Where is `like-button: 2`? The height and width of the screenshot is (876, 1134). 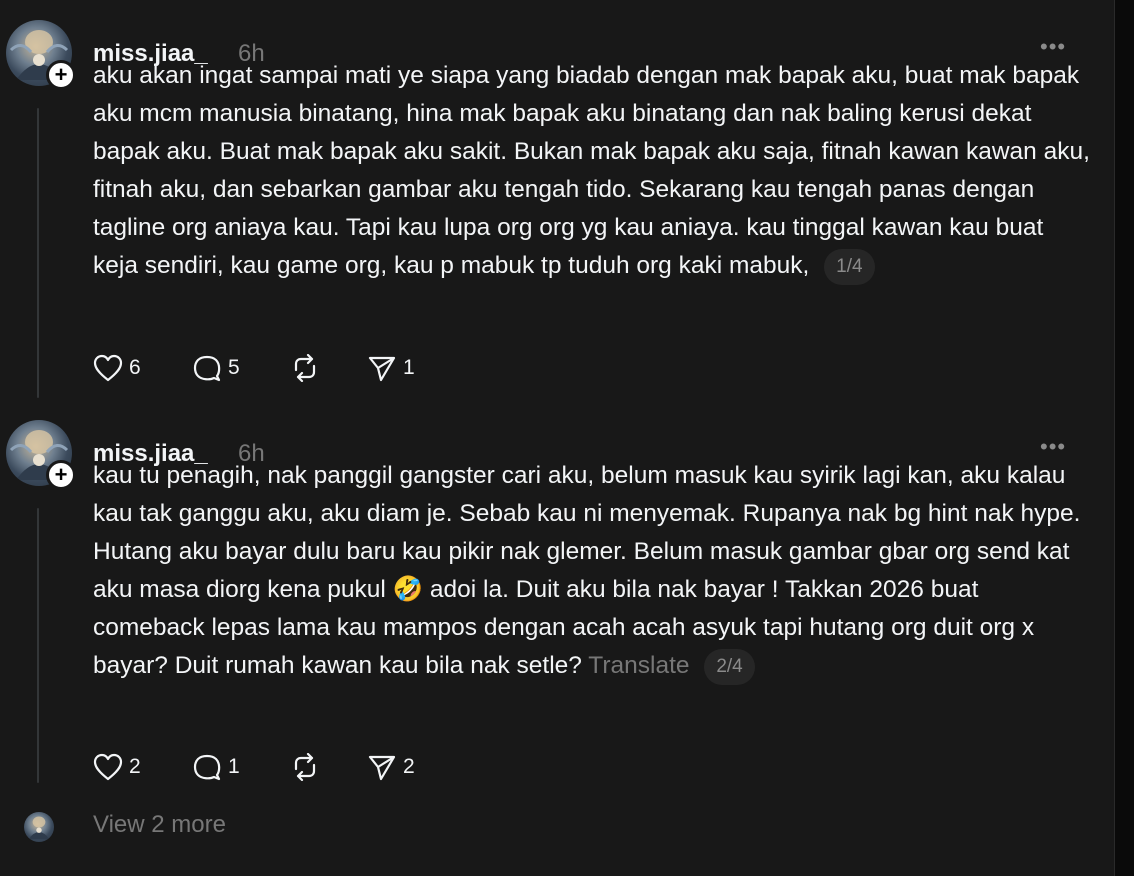 like-button: 2 is located at coordinates (117, 767).